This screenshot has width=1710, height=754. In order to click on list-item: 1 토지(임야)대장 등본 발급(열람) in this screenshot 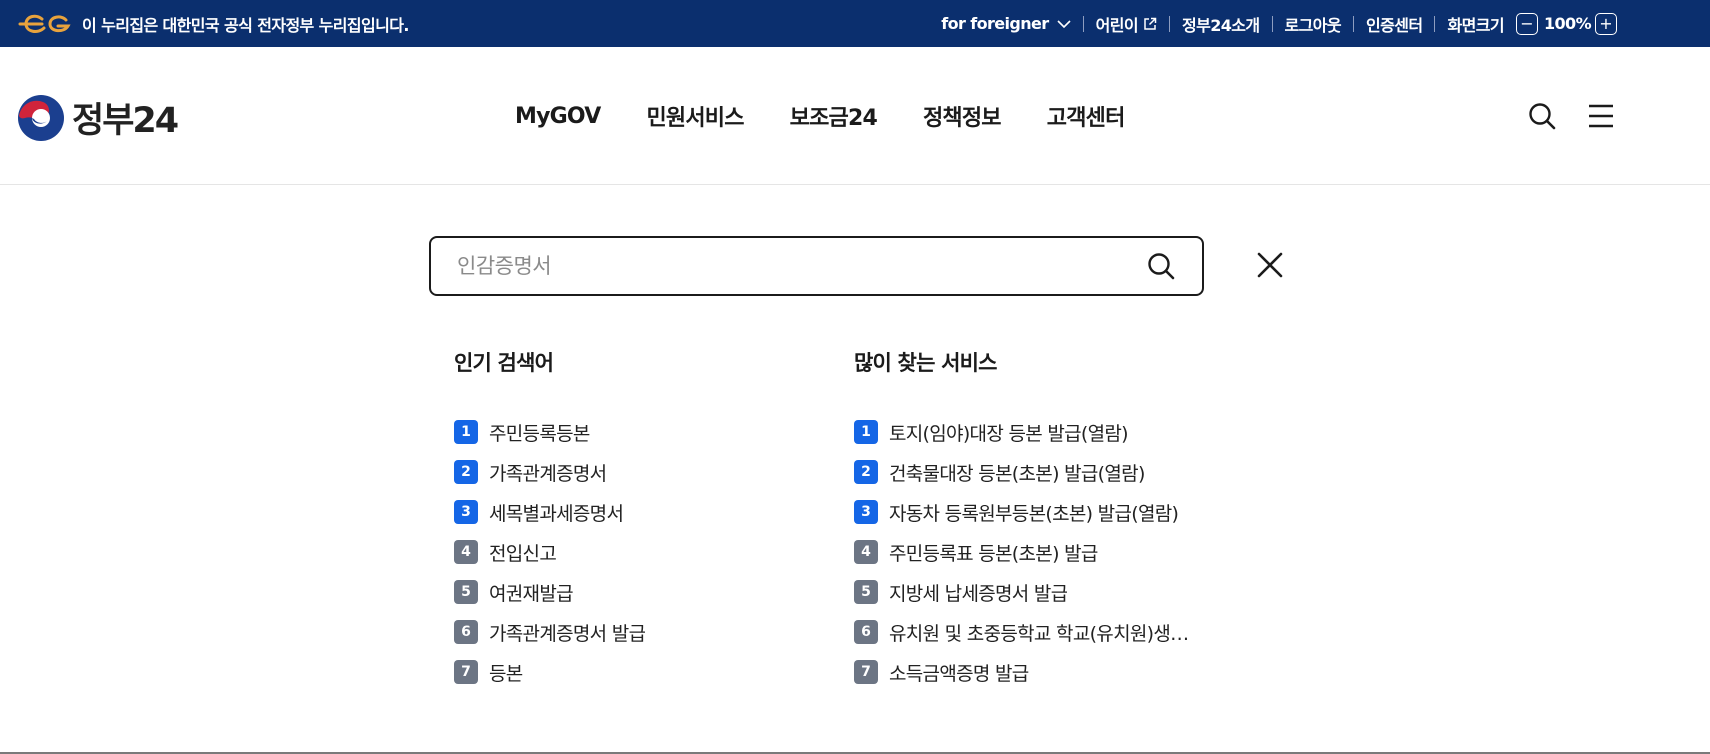, I will do `click(1029, 432)`.